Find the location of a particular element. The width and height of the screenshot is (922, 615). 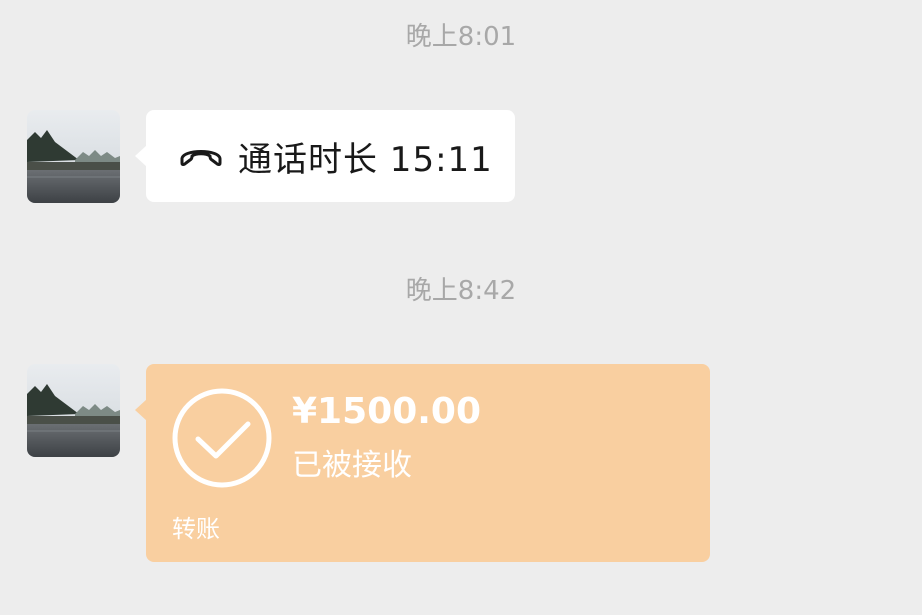

transfer-status: 已被接收 is located at coordinates (352, 465).